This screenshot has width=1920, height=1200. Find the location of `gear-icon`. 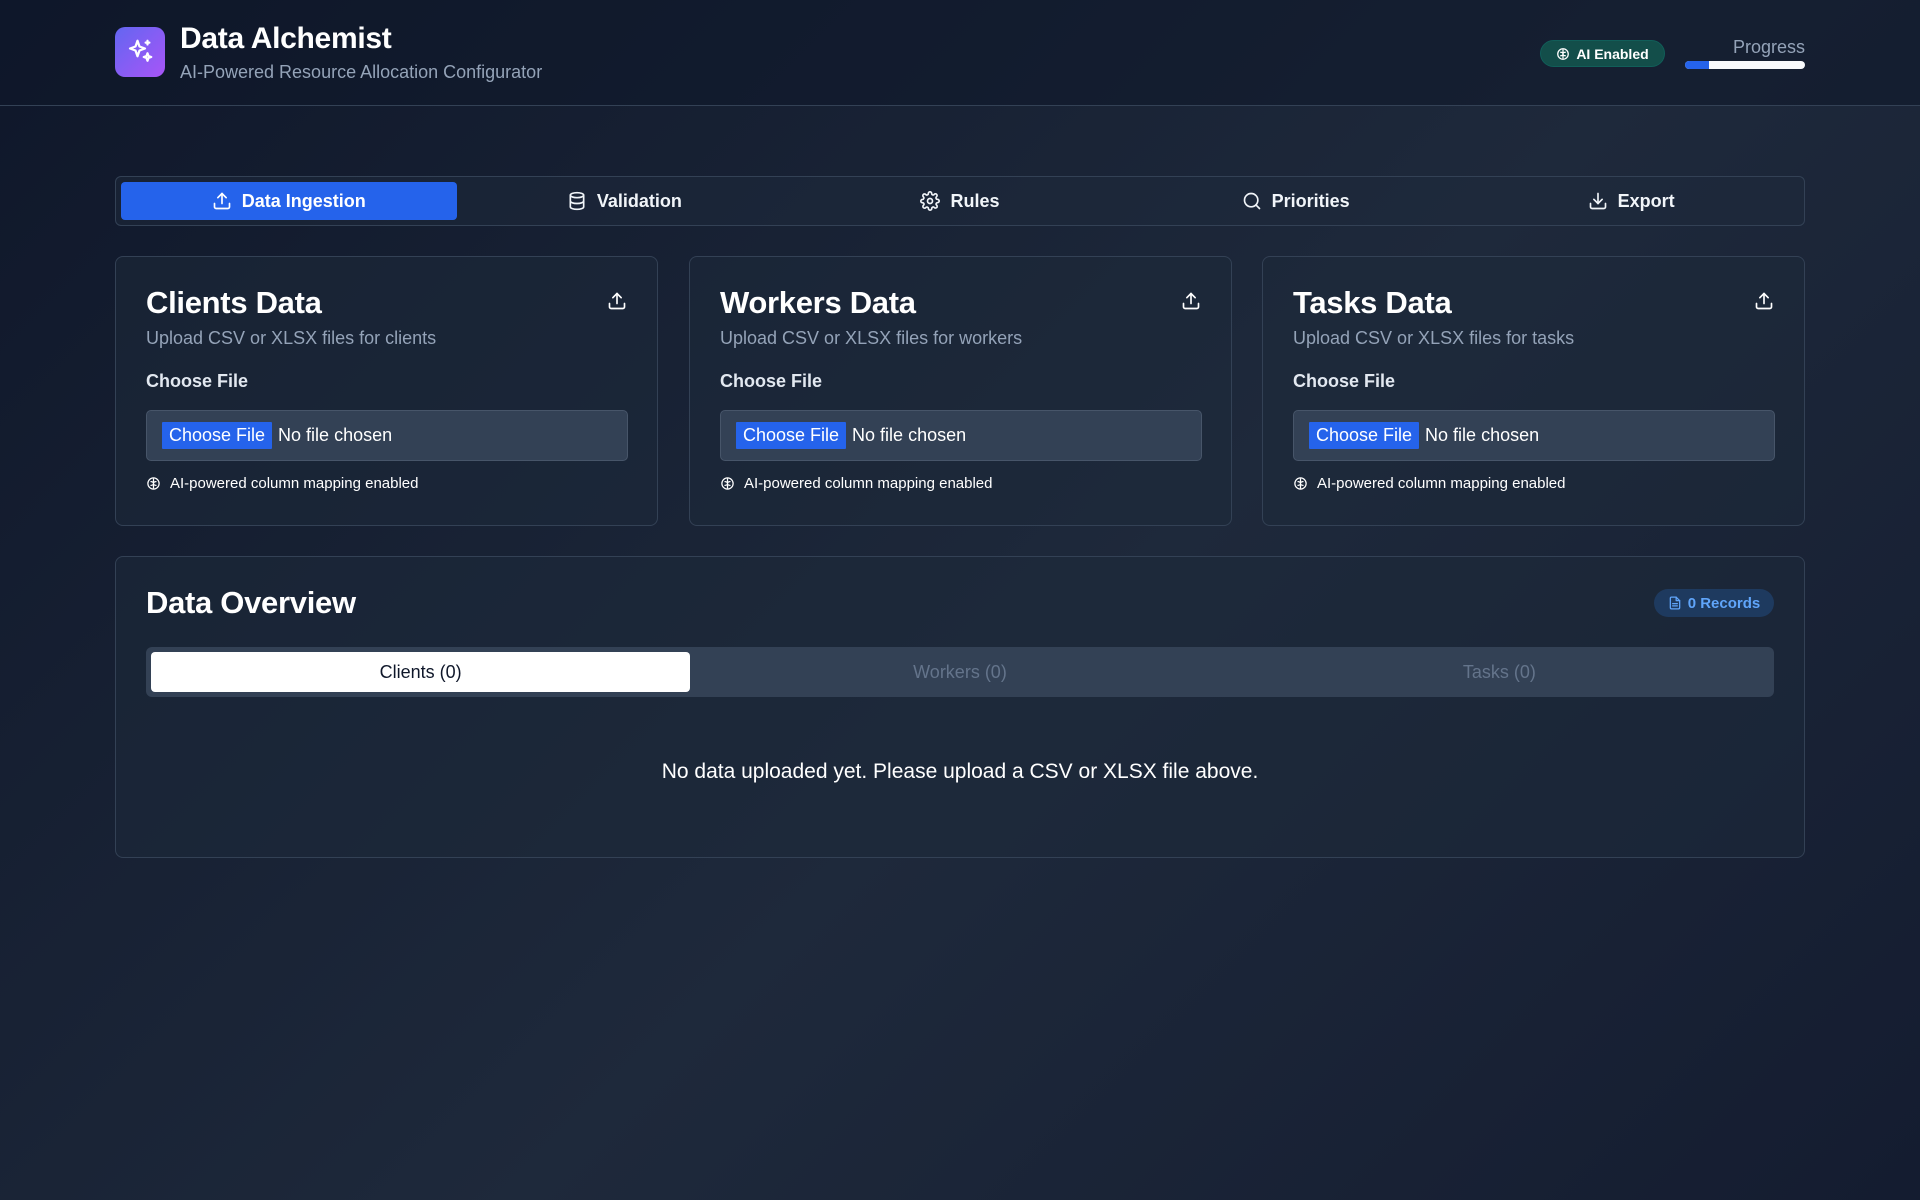

gear-icon is located at coordinates (930, 201).